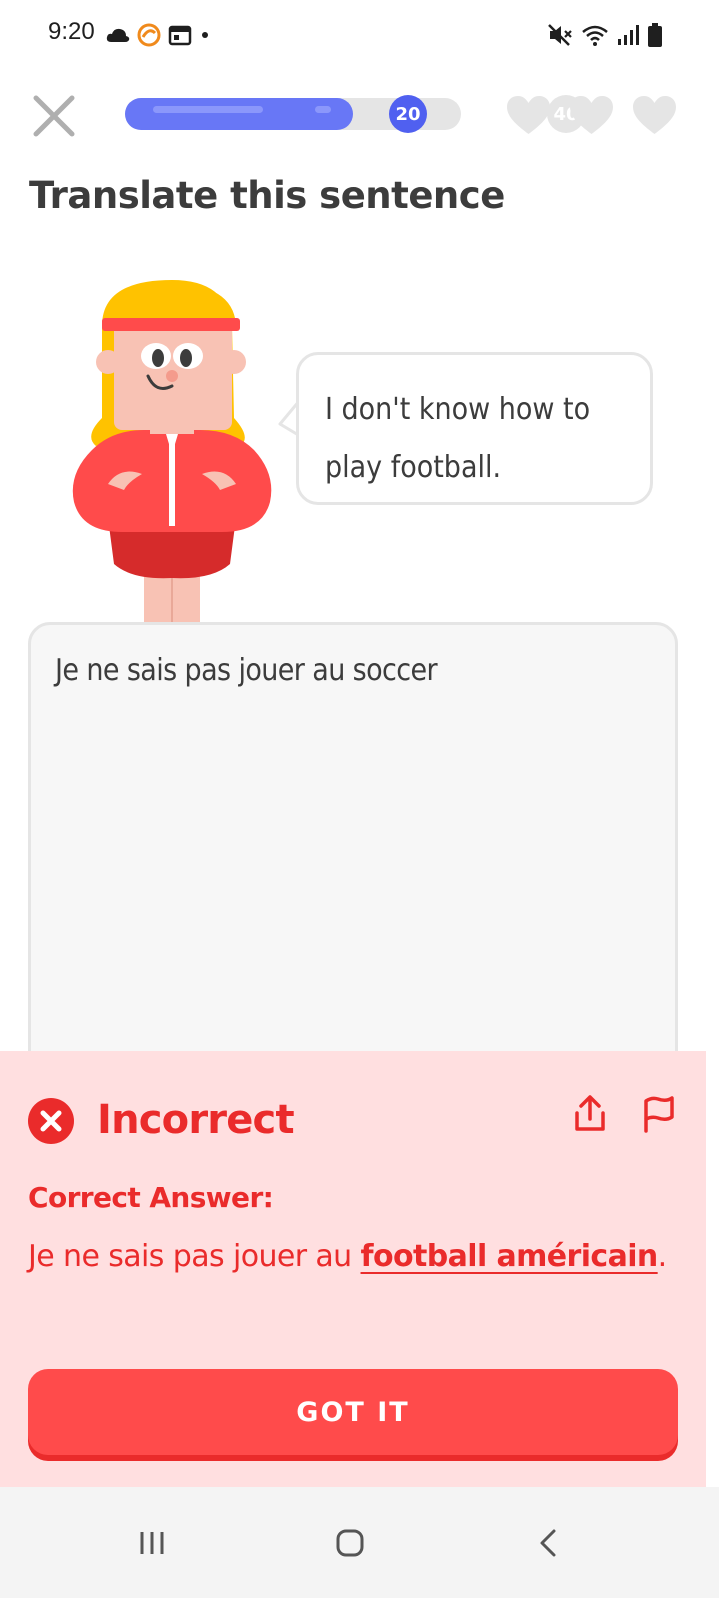 The height and width of the screenshot is (1598, 719). I want to click on status-time: 9:20, so click(71, 31).